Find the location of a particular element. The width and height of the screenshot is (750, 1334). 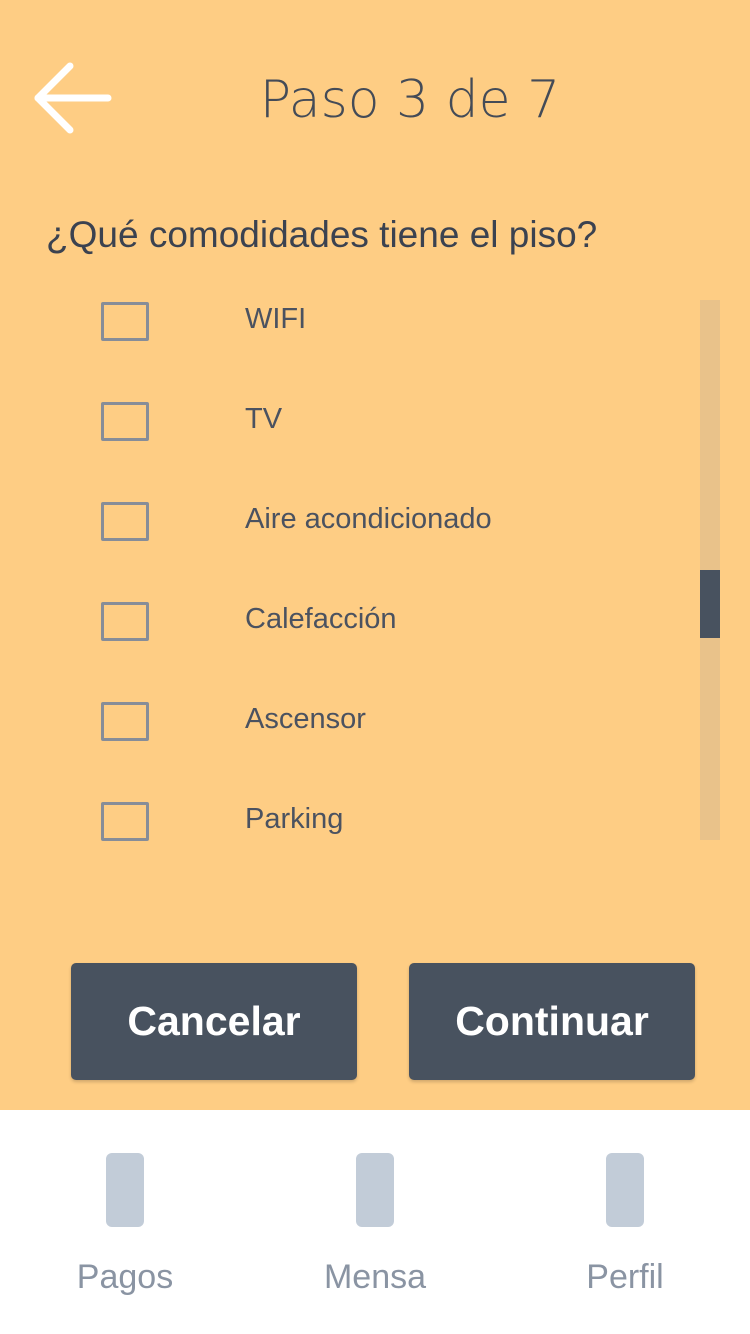

amenity-label: Aire acondicionado is located at coordinates (368, 519).